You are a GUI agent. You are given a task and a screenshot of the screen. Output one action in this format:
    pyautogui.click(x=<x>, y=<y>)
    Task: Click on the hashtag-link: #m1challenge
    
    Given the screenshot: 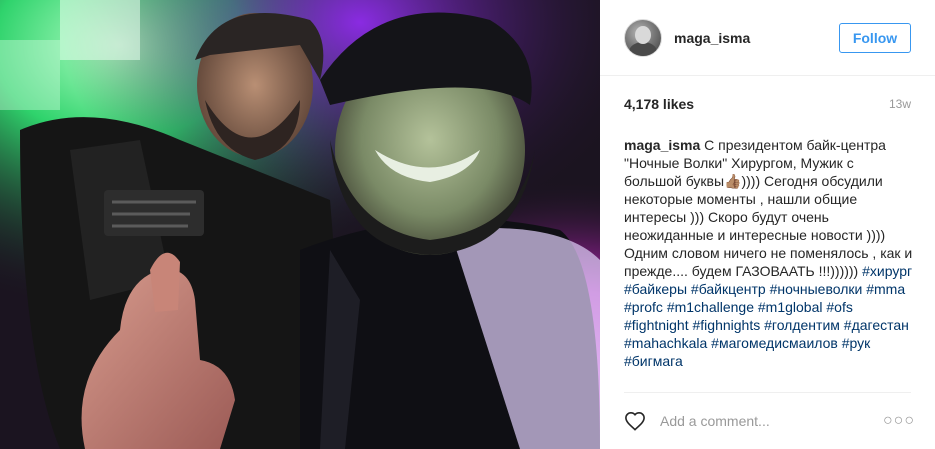 What is the action you would take?
    pyautogui.click(x=710, y=307)
    